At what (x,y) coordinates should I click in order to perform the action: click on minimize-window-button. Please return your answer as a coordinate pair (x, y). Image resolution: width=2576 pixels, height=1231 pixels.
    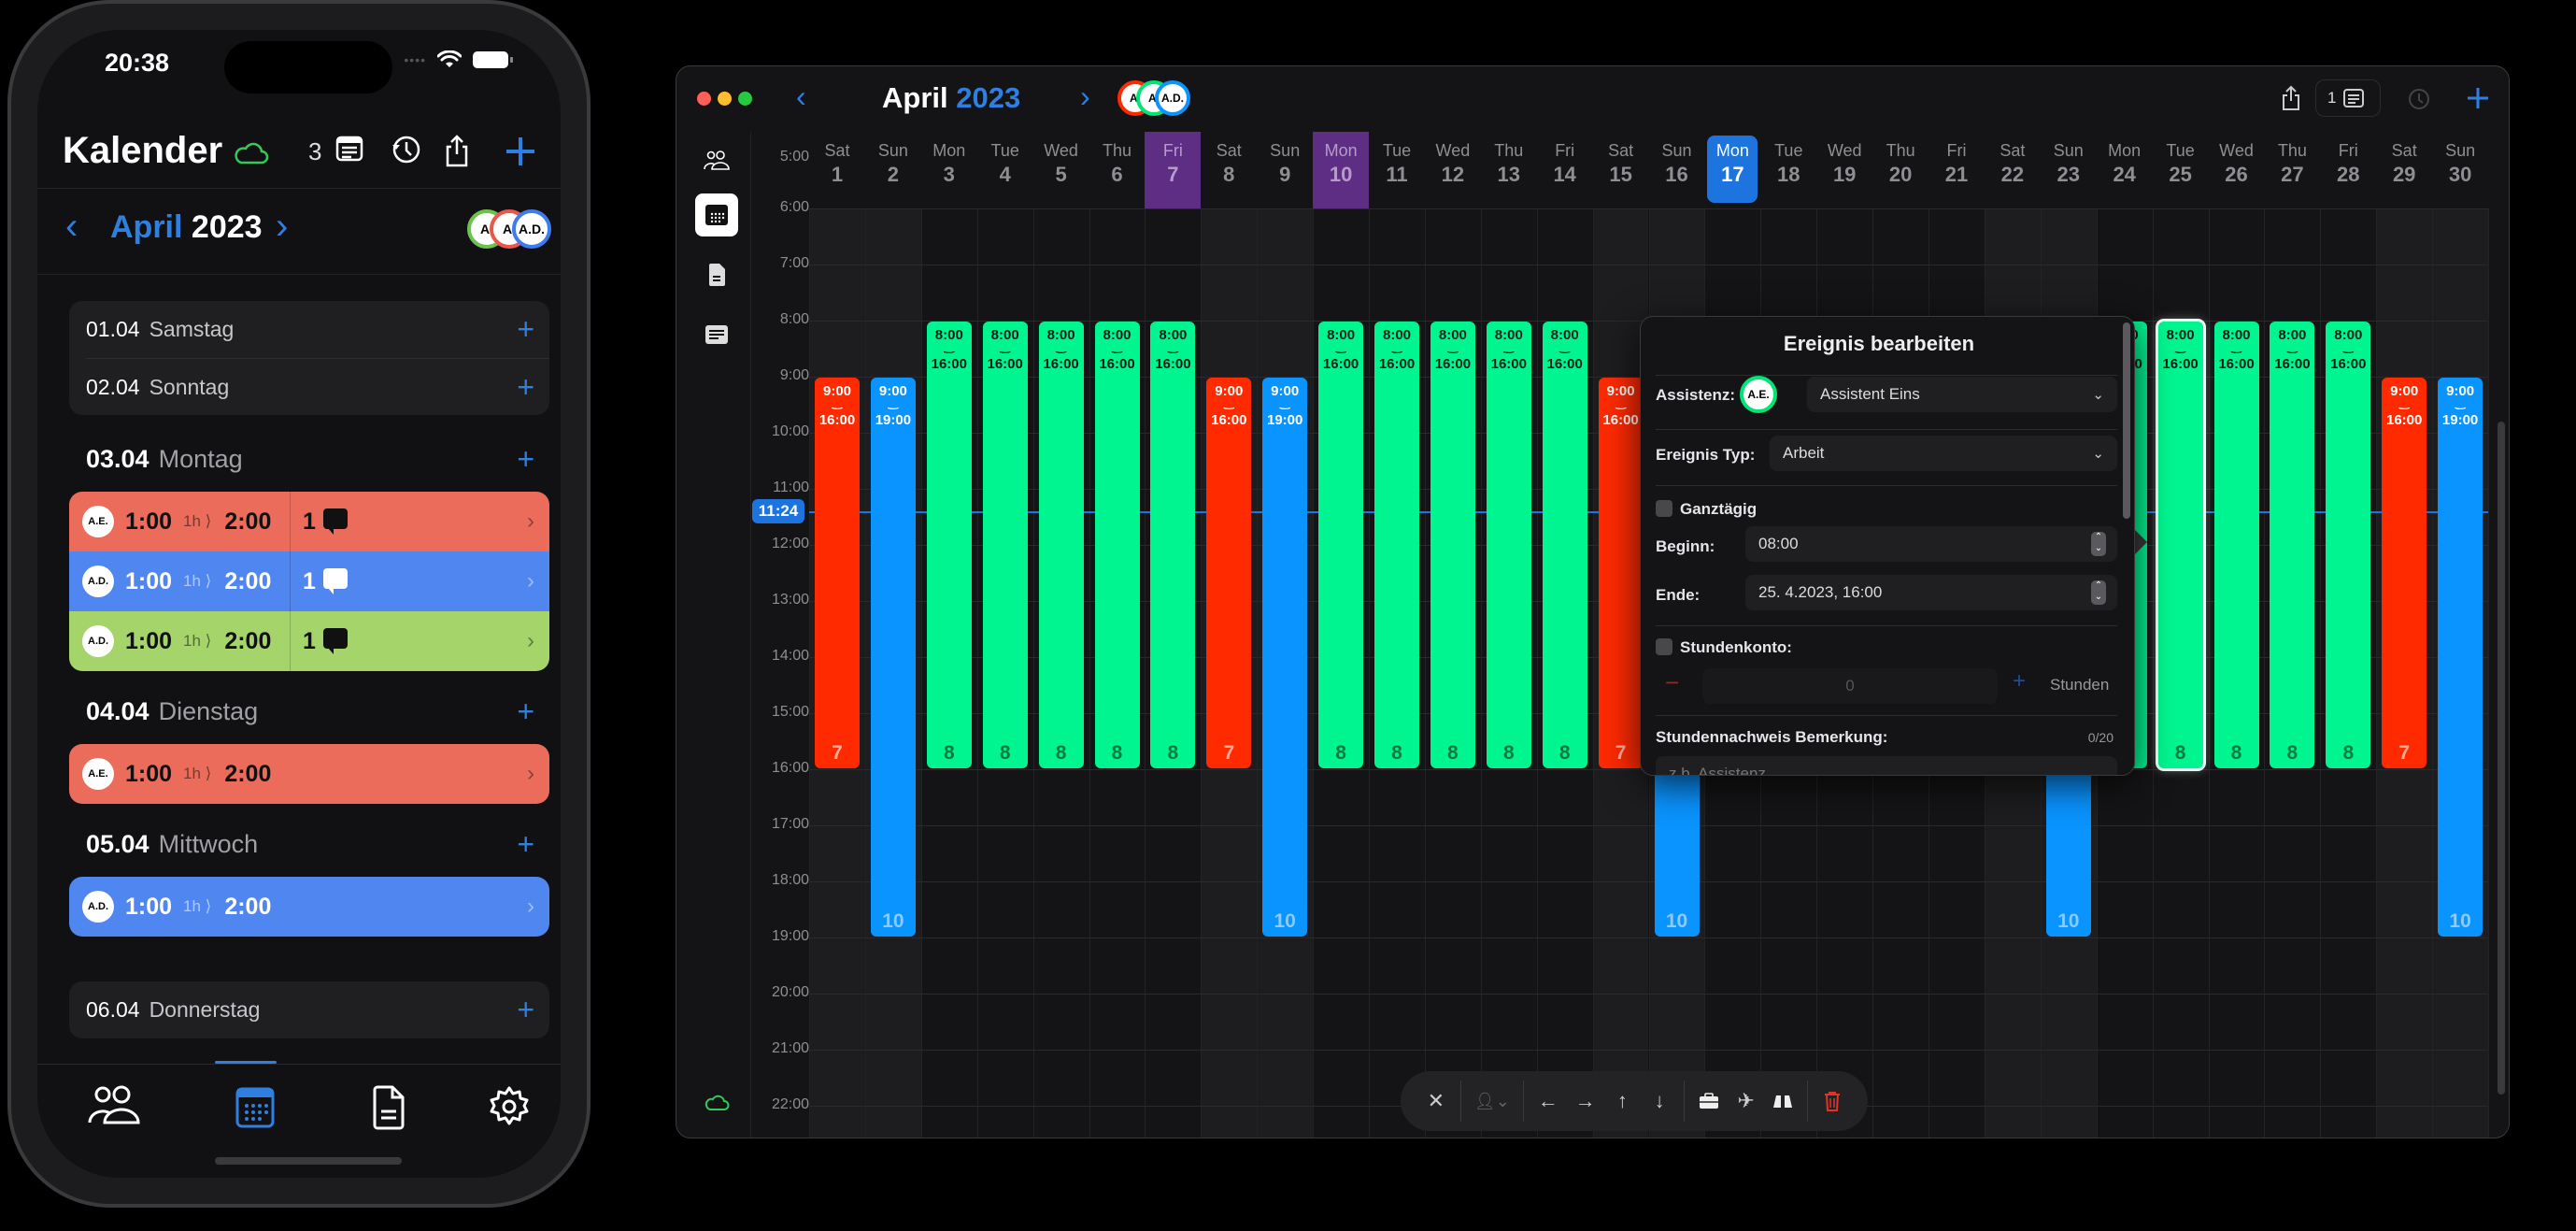
    Looking at the image, I should click on (725, 99).